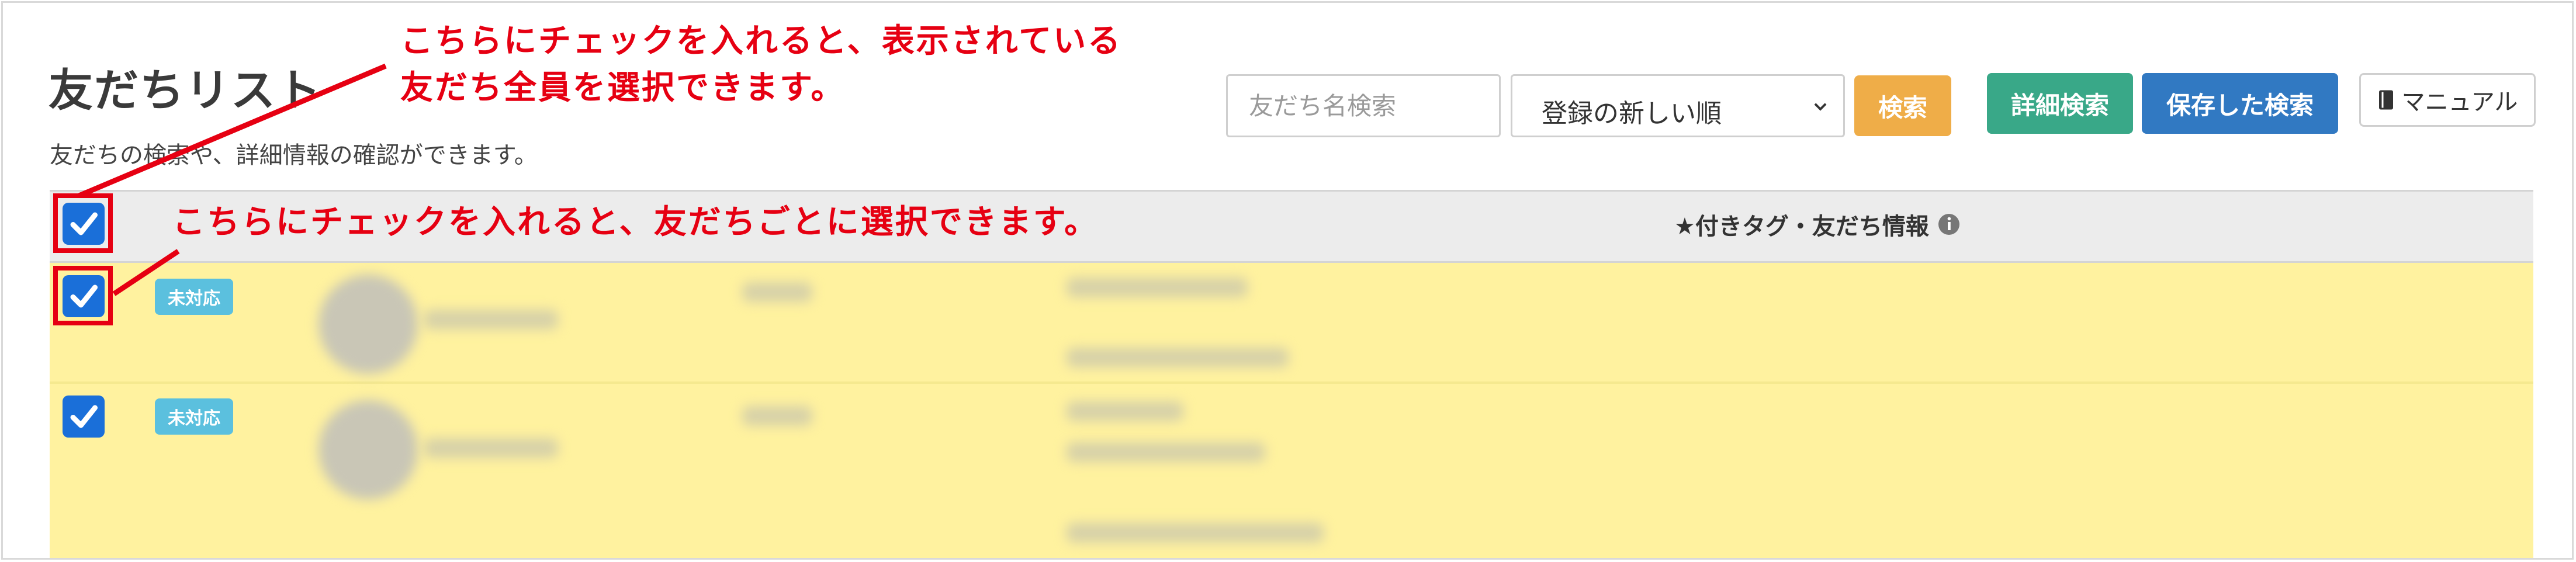  Describe the element at coordinates (83, 295) in the screenshot. I see `row-select-highlight` at that location.